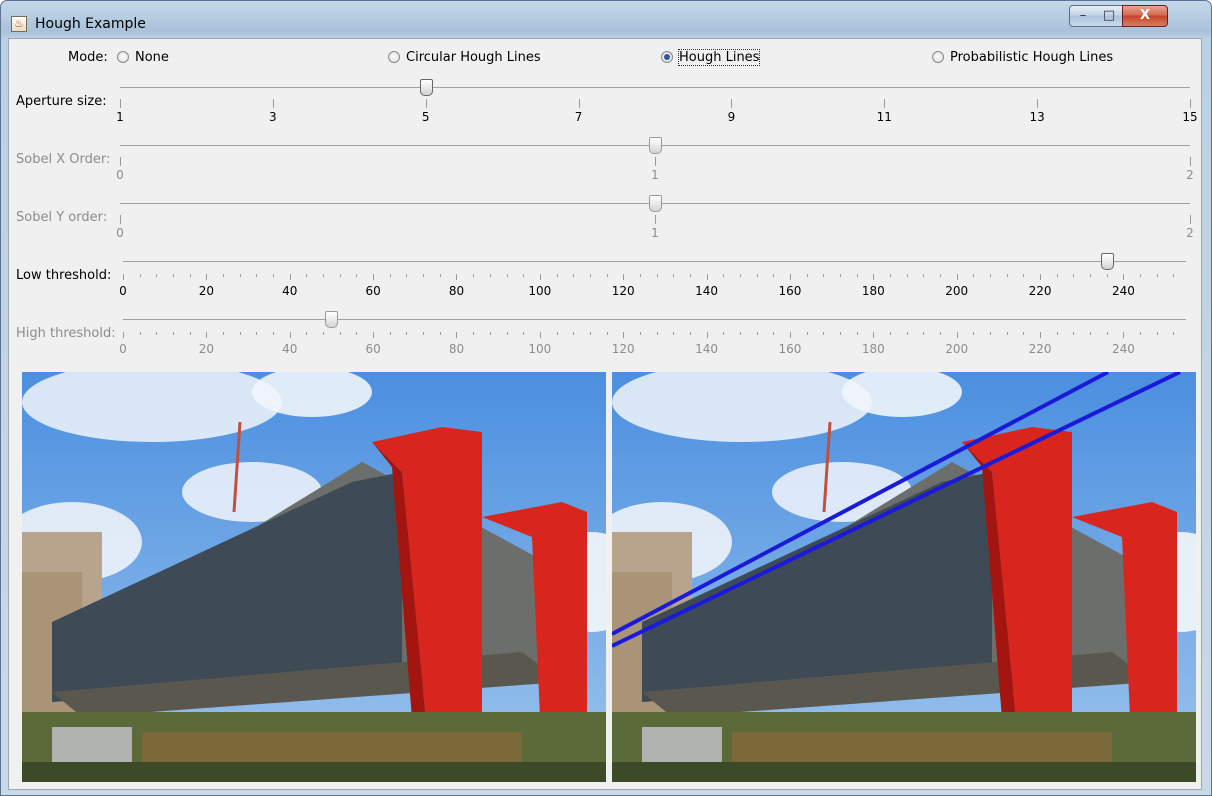  What do you see at coordinates (123, 56) in the screenshot?
I see `radio-circle-icon` at bounding box center [123, 56].